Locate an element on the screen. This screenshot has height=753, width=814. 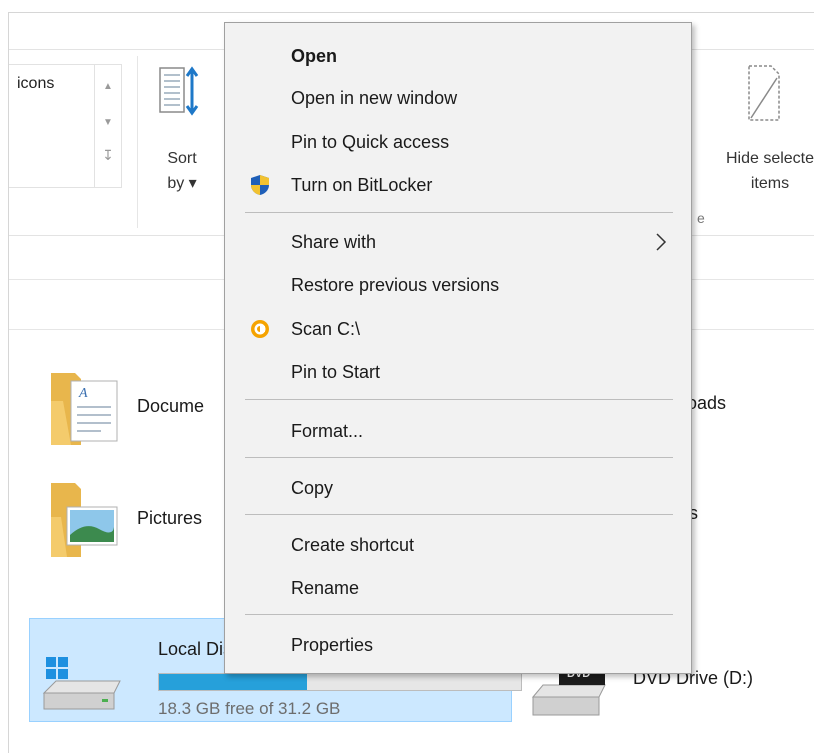
menu-item-turn-on-bitlocker: Turn on BitLocker is located at coordinates (458, 185).